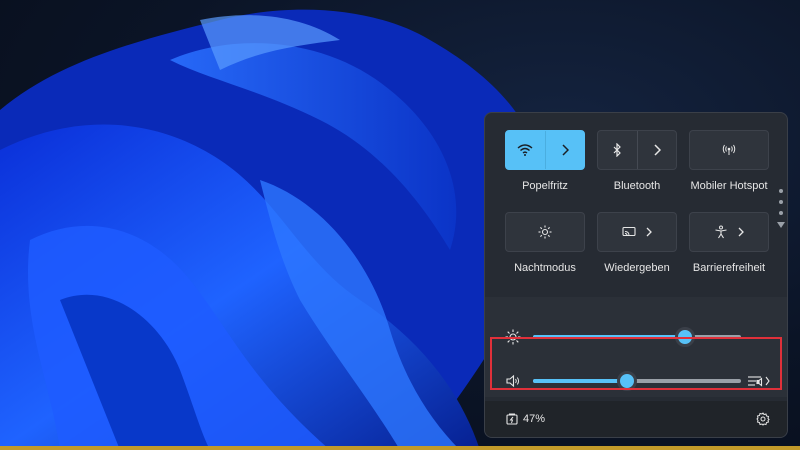 This screenshot has height=450, width=800. Describe the element at coordinates (534, 419) in the screenshot. I see `battery-percent: 47%` at that location.